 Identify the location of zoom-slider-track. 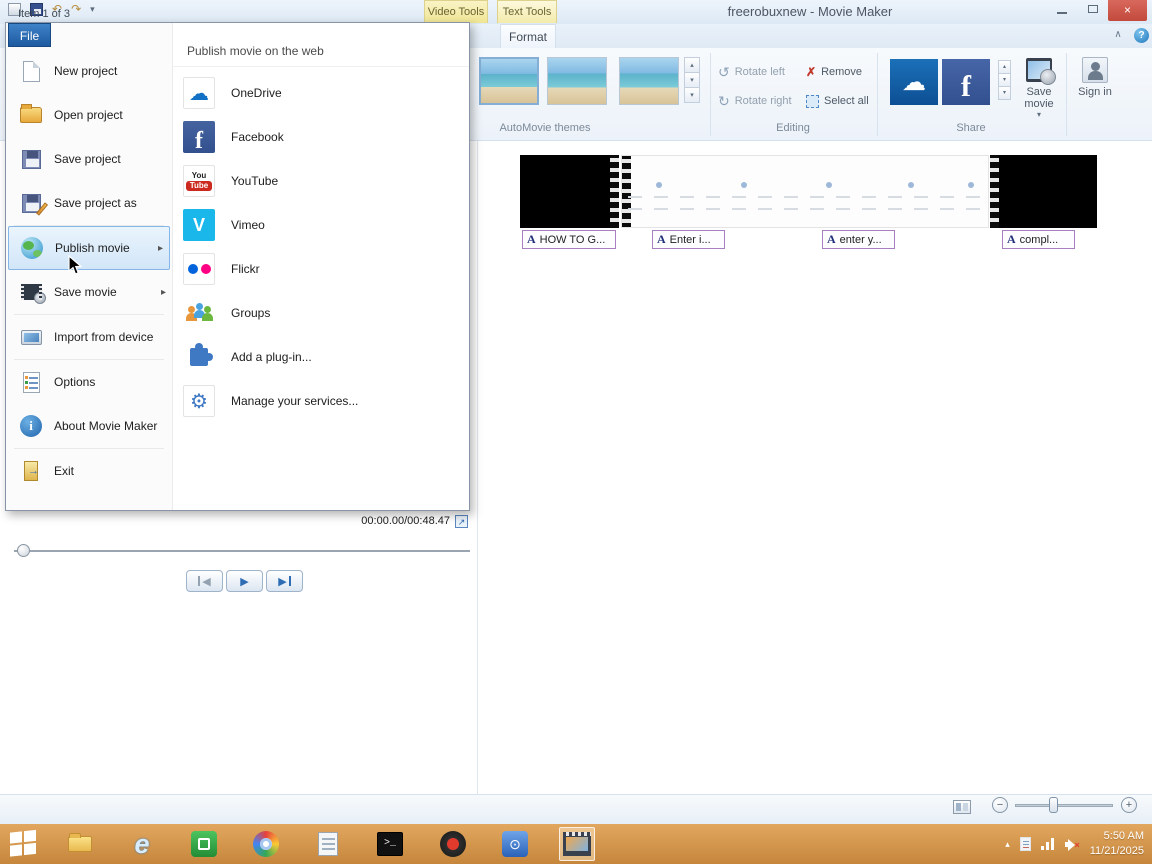
(1064, 805).